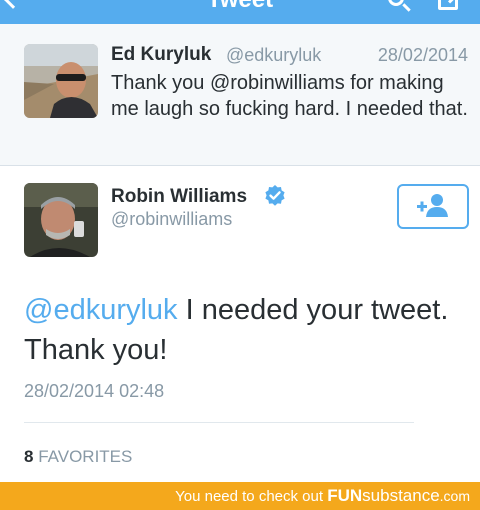  I want to click on mention-link: @edkuryluk, so click(101, 310).